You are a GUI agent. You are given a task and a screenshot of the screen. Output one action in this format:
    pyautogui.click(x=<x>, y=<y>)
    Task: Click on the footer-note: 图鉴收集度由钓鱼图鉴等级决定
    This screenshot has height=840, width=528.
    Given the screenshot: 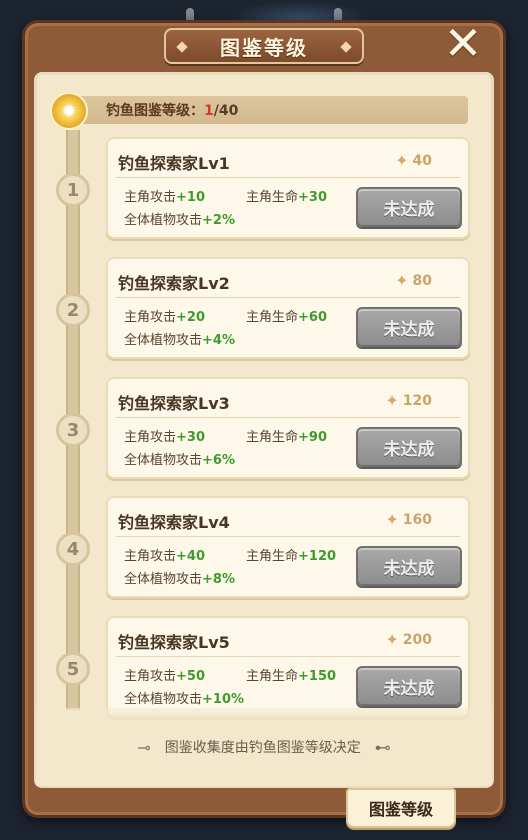 What is the action you would take?
    pyautogui.click(x=262, y=748)
    